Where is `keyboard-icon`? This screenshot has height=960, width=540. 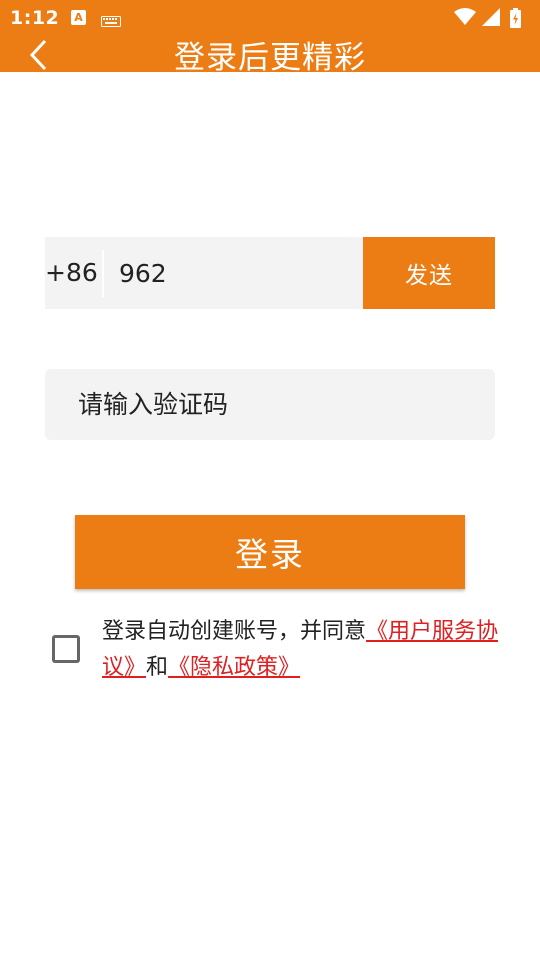 keyboard-icon is located at coordinates (111, 21).